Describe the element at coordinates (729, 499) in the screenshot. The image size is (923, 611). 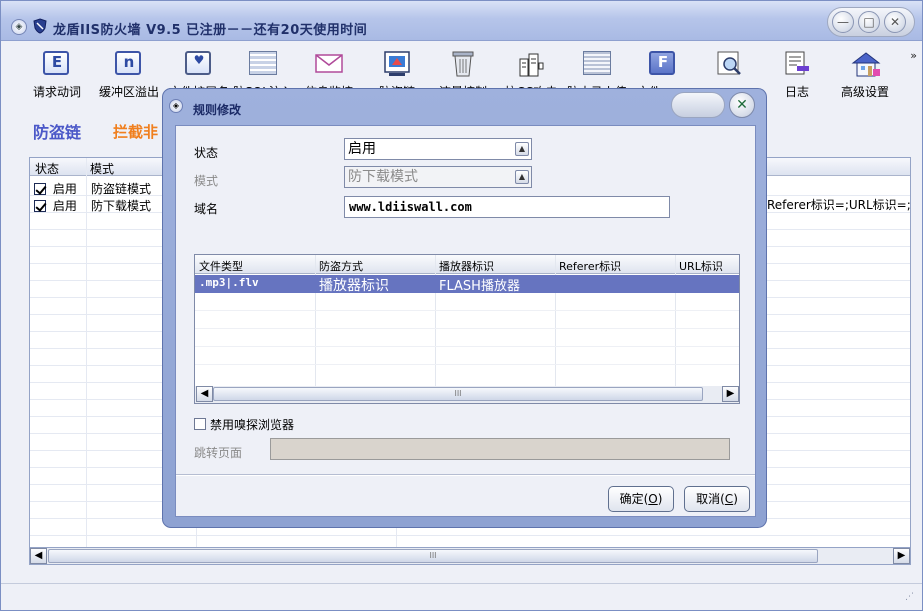
I see `cancel-accelerator: C` at that location.